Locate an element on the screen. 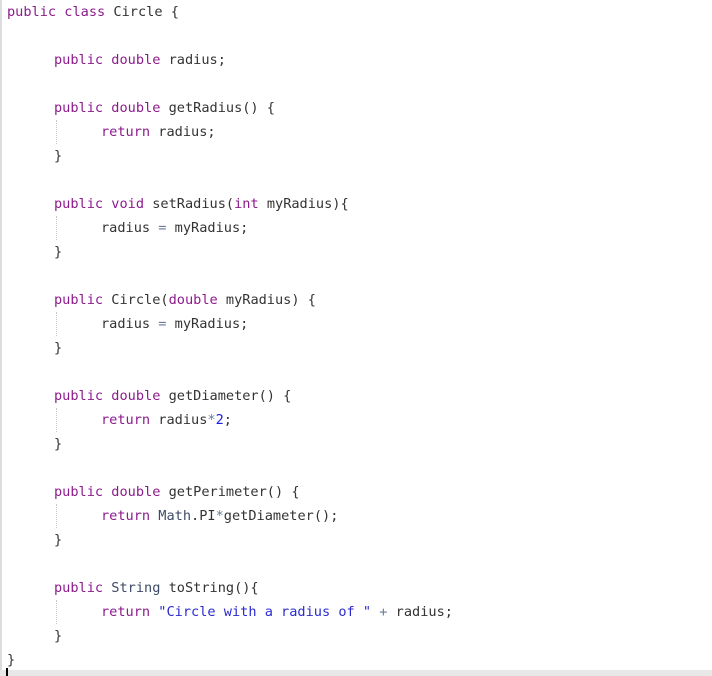 The height and width of the screenshot is (676, 712). code-line: public double getRadius() { is located at coordinates (164, 108).